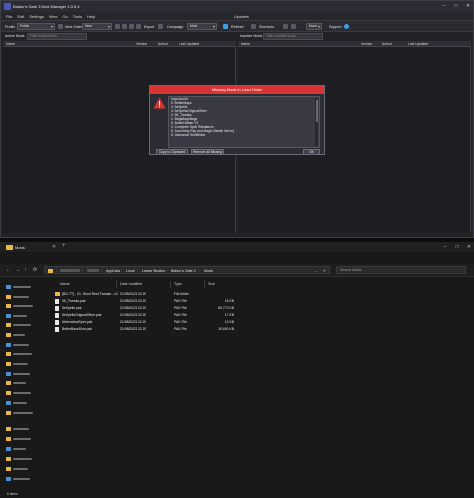 This screenshot has height=498, width=474. Describe the element at coordinates (20, 247) in the screenshot. I see `tab-title: Mods` at that location.